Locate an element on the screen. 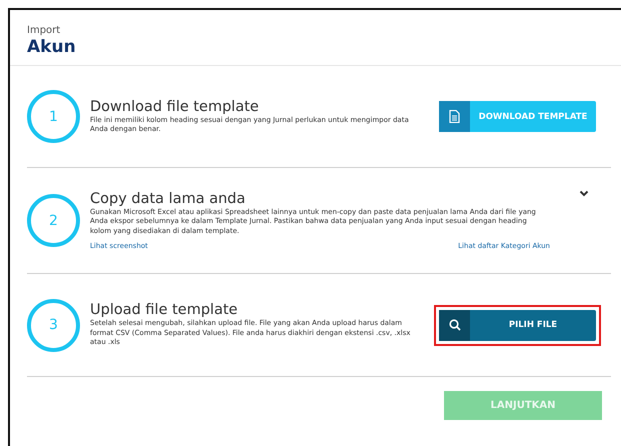 This screenshot has height=446, width=621. step-number: 3 is located at coordinates (53, 325).